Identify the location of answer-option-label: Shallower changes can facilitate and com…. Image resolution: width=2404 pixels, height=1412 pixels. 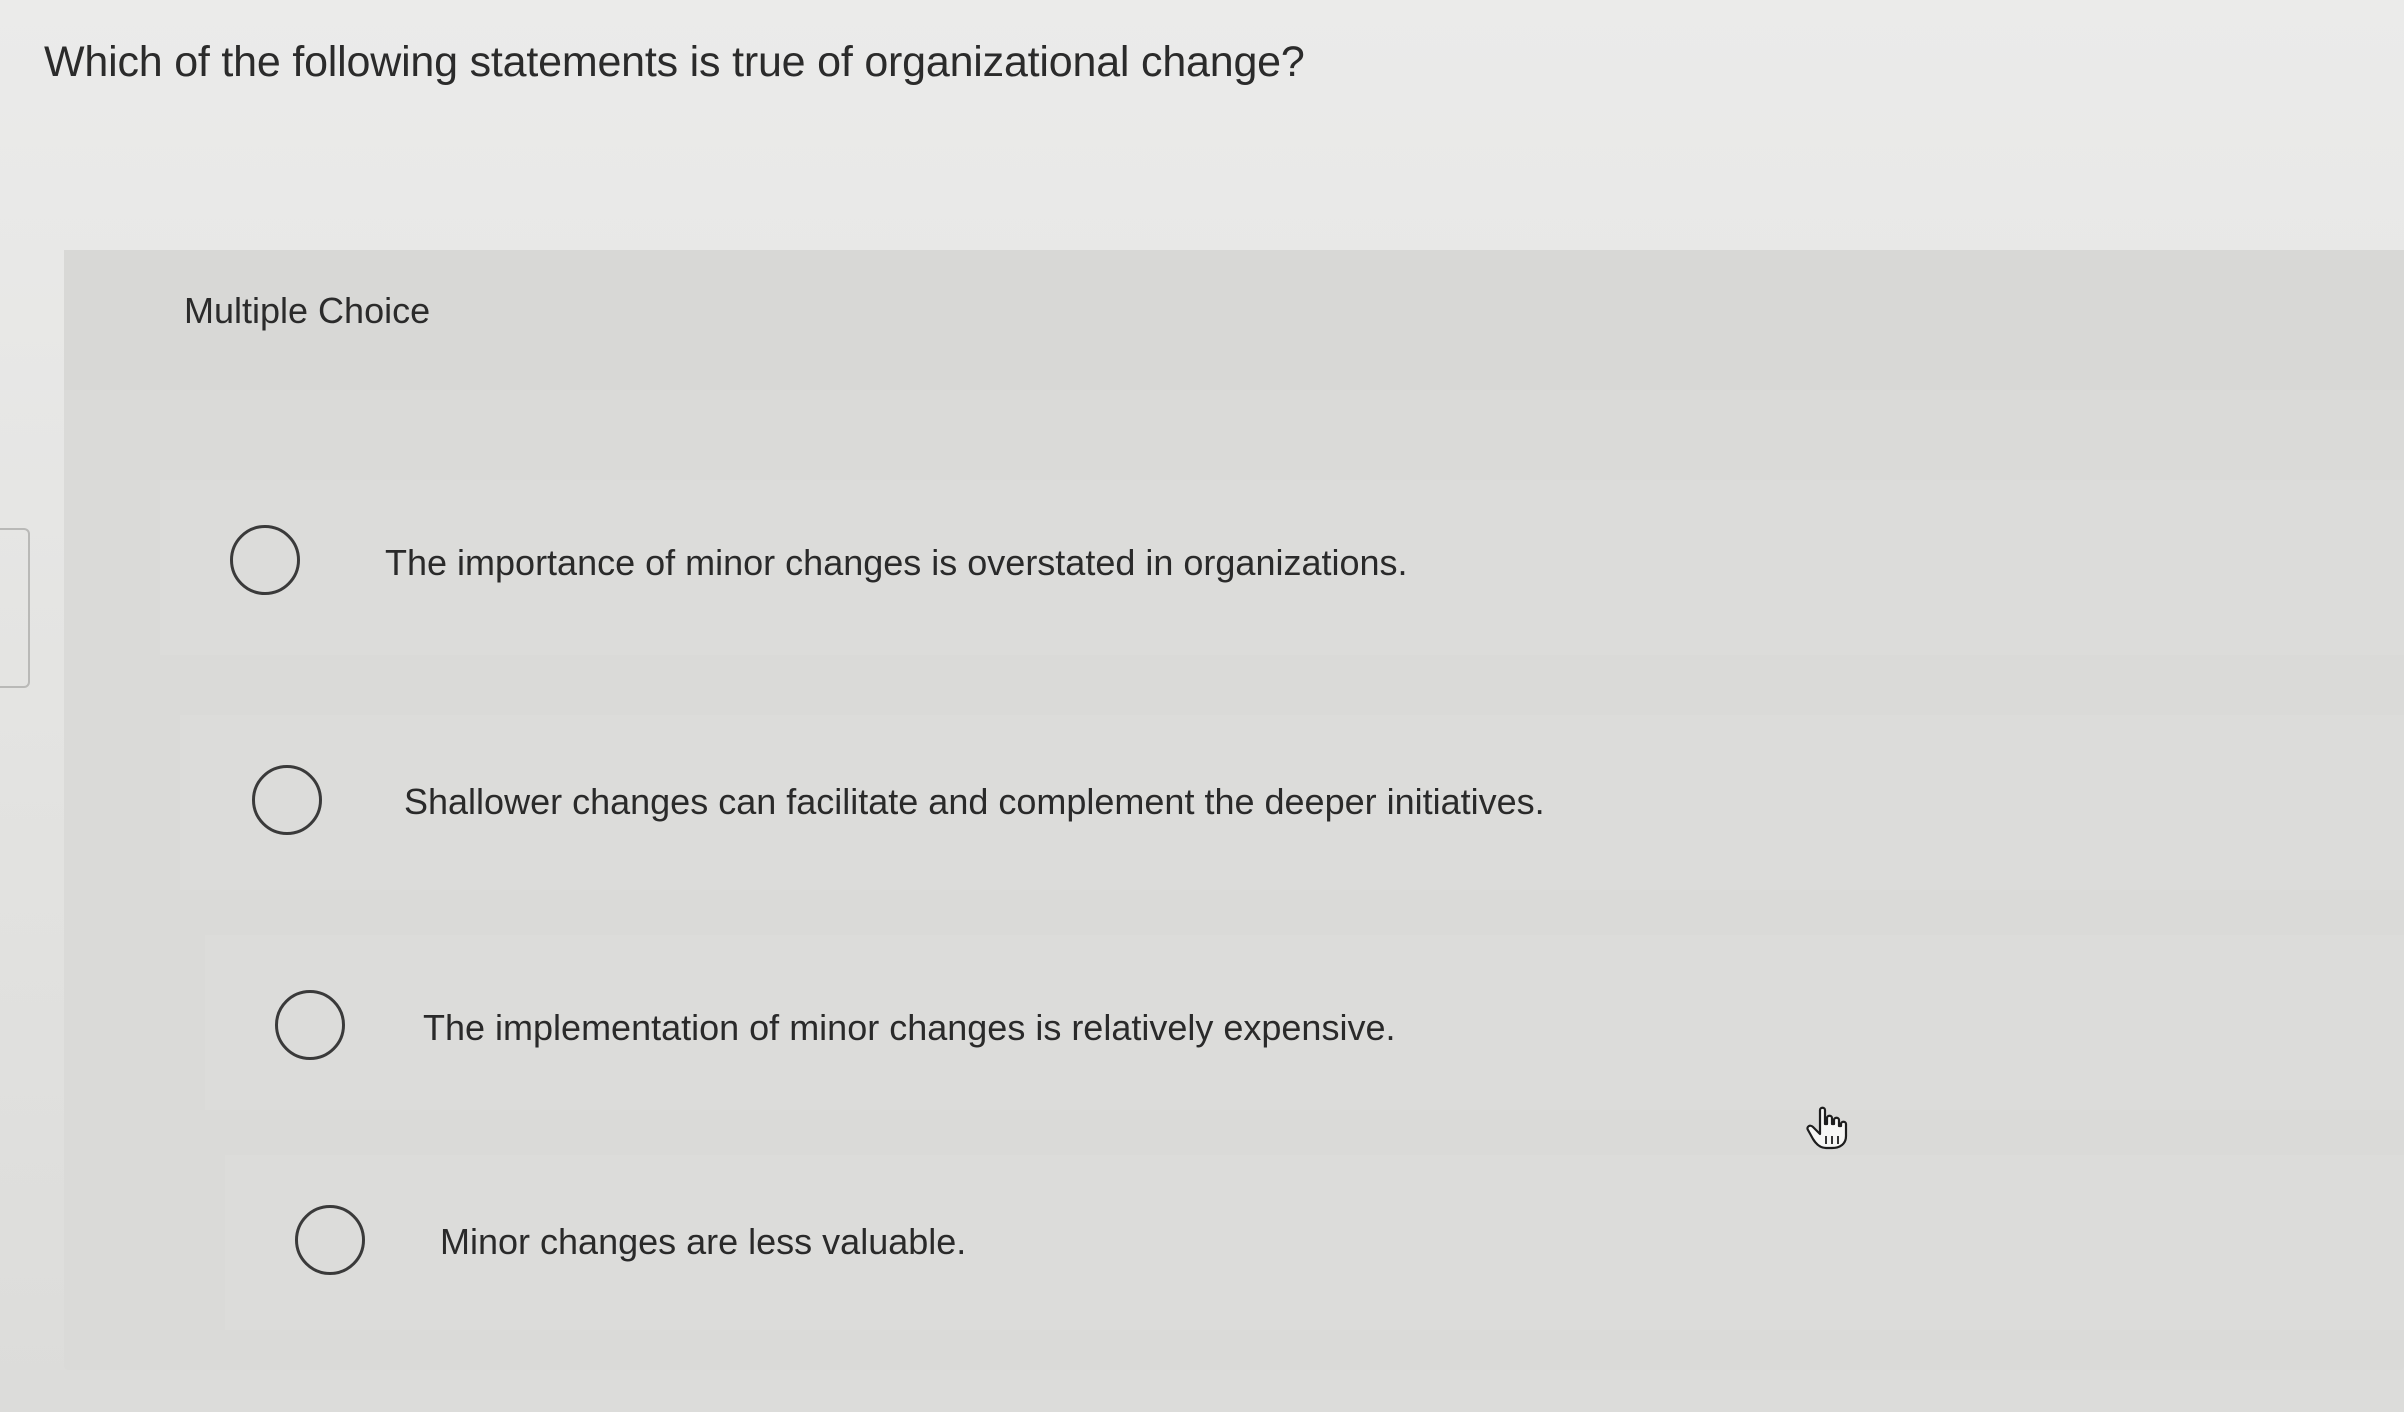
(974, 801).